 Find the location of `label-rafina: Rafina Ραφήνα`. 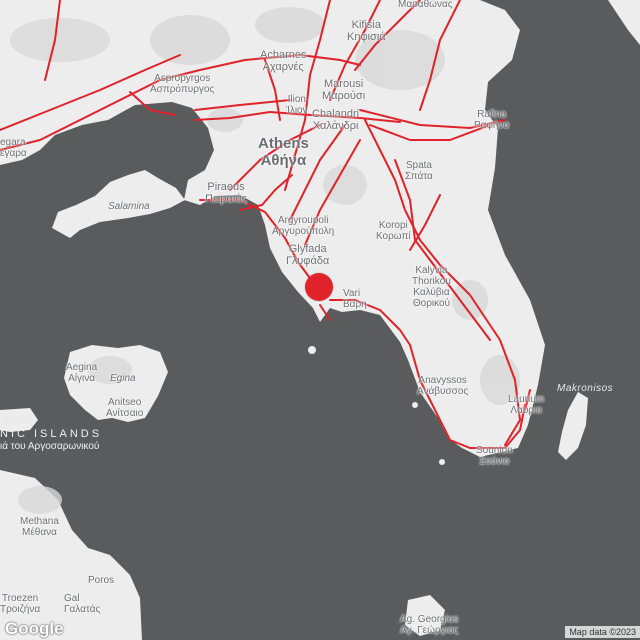

label-rafina: Rafina Ραφήνα is located at coordinates (492, 120).